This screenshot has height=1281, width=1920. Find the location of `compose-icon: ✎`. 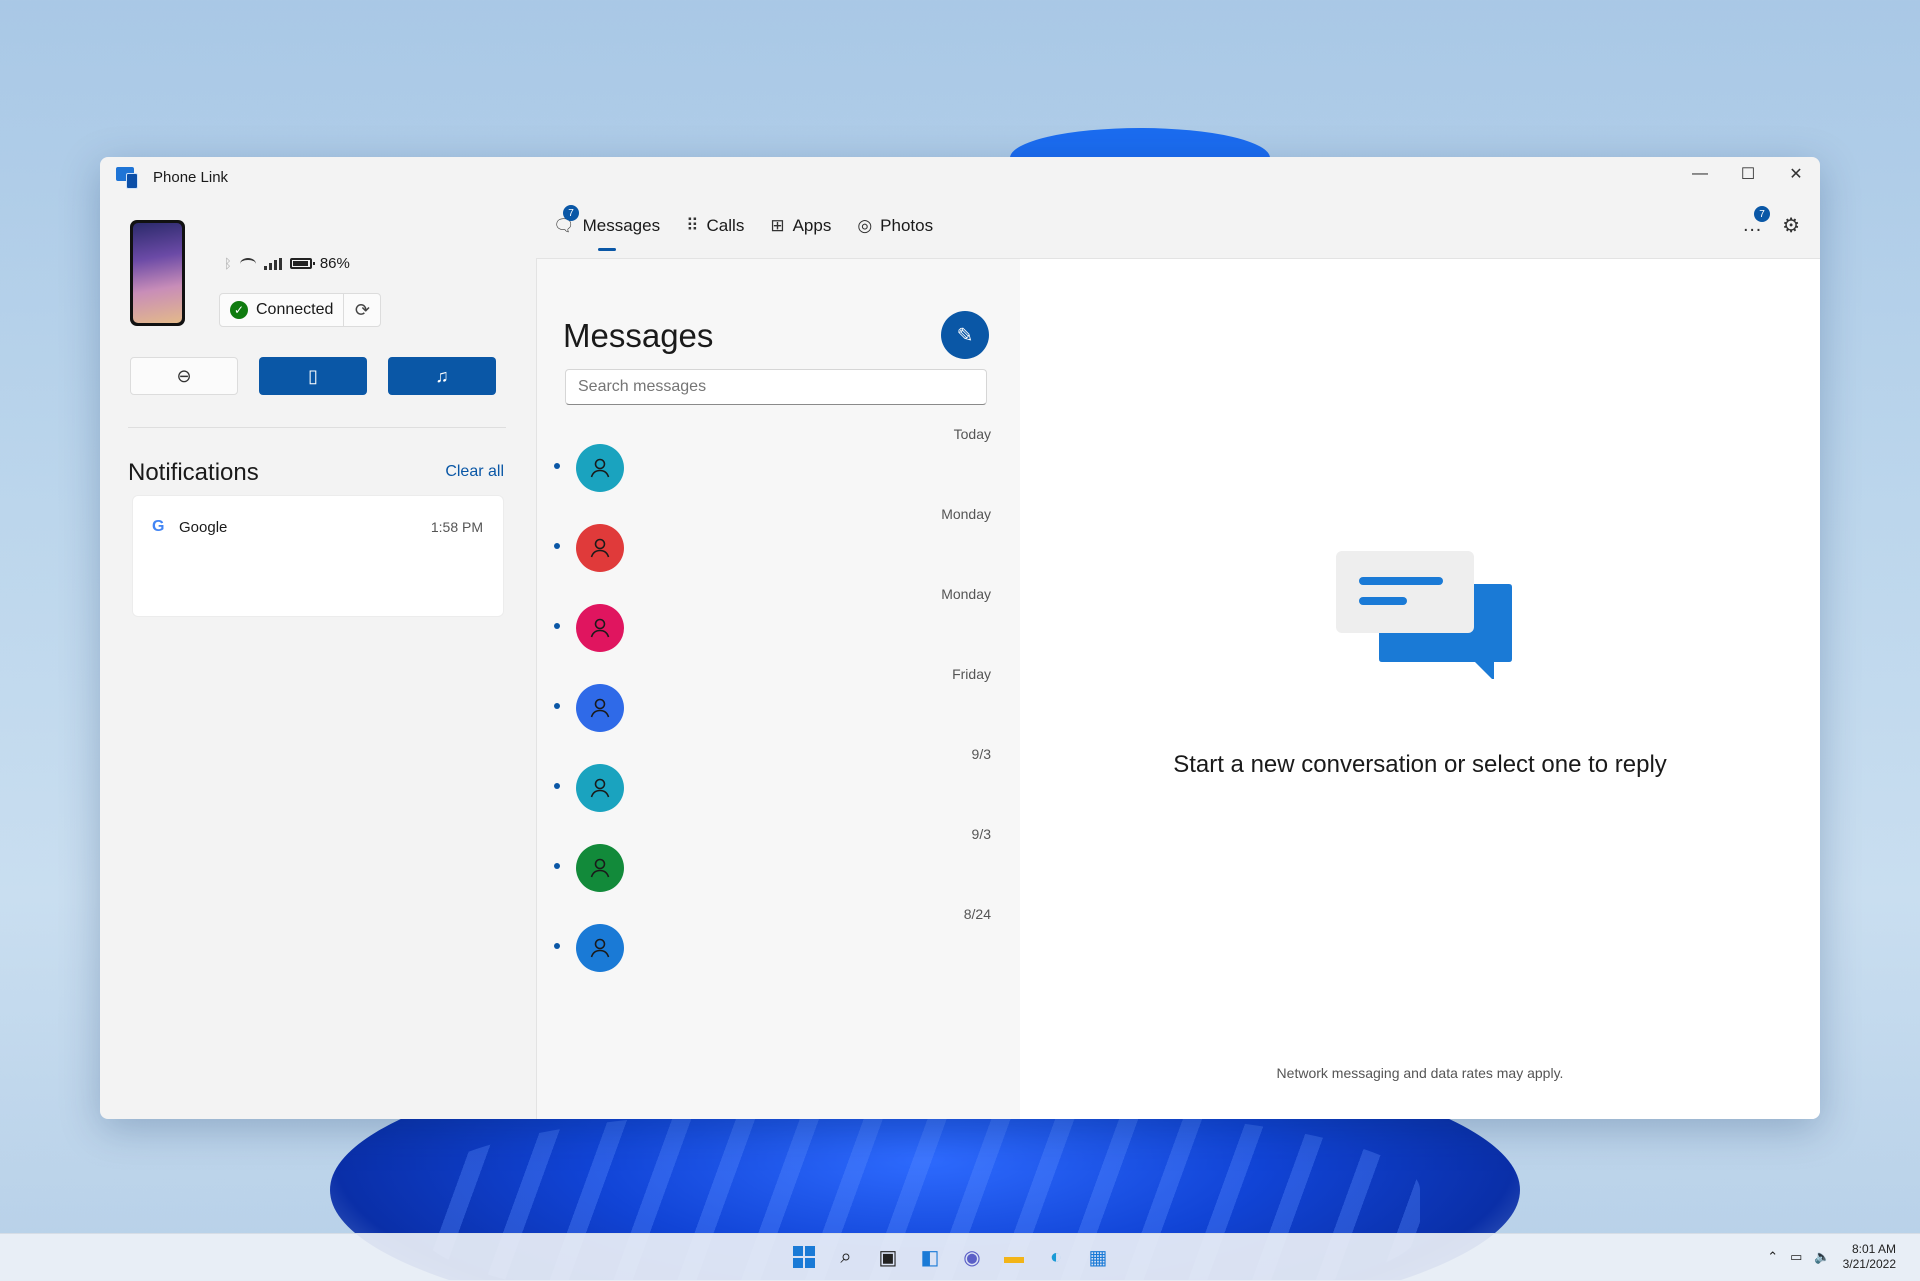

compose-icon: ✎ is located at coordinates (965, 335).